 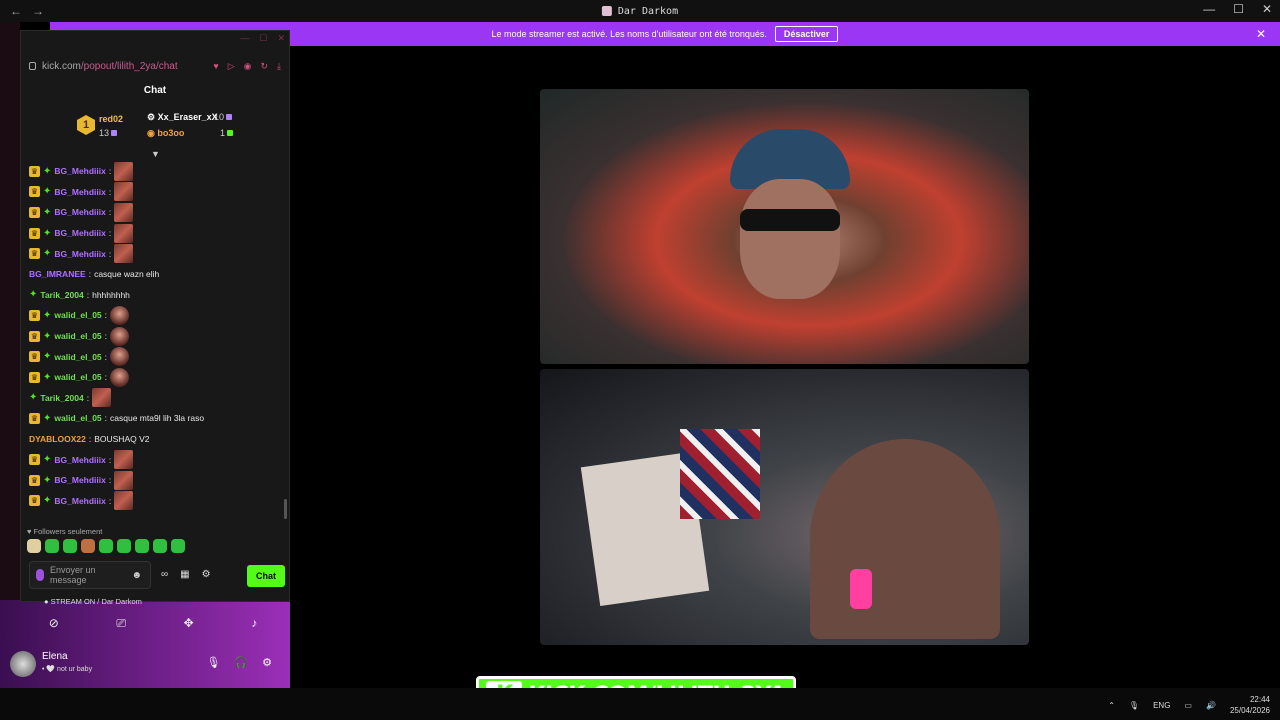 I want to click on chat-message-list: ♛ ✦ BG_Mehdiiix: ♛ ✦ BG_Mehdiiix, so click(x=158, y=345).